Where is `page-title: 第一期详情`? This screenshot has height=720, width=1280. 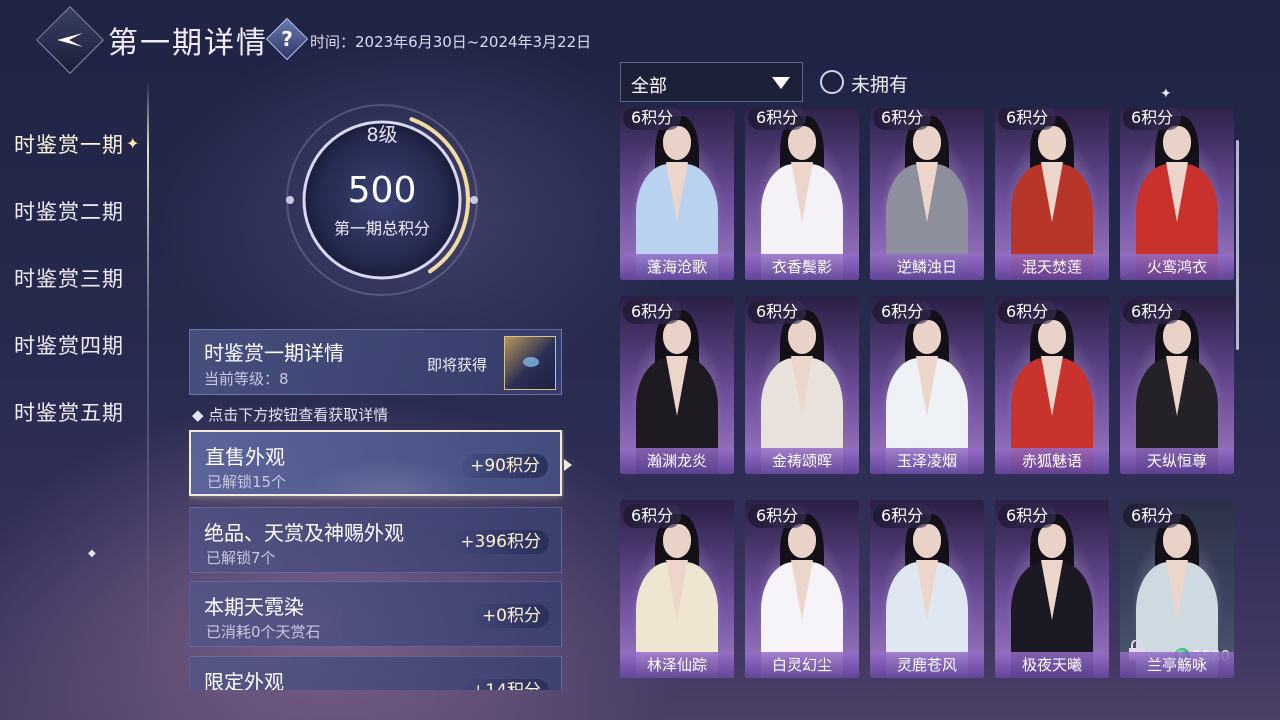 page-title: 第一期详情 is located at coordinates (188, 43).